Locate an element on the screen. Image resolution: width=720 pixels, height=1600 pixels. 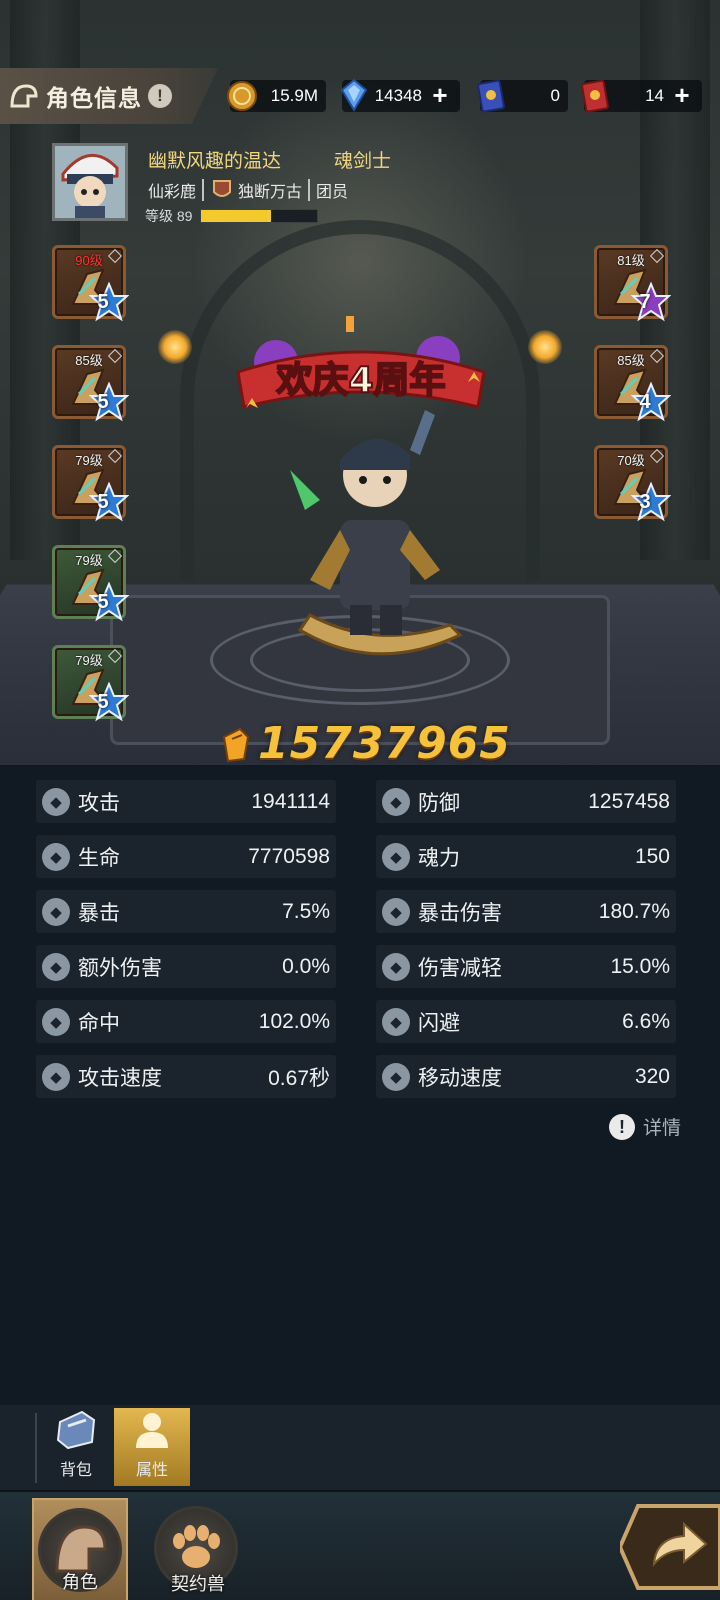
equipment-slot-left-3: 79级 5 is located at coordinates (90, 483).